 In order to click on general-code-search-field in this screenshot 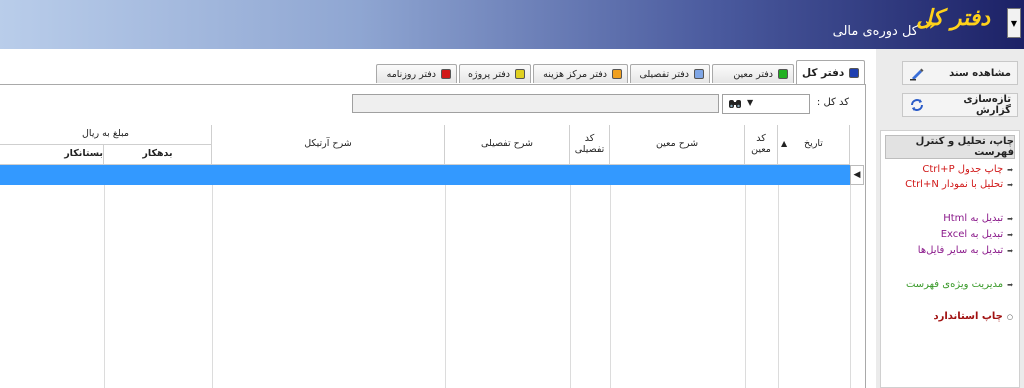, I will do `click(535, 103)`.